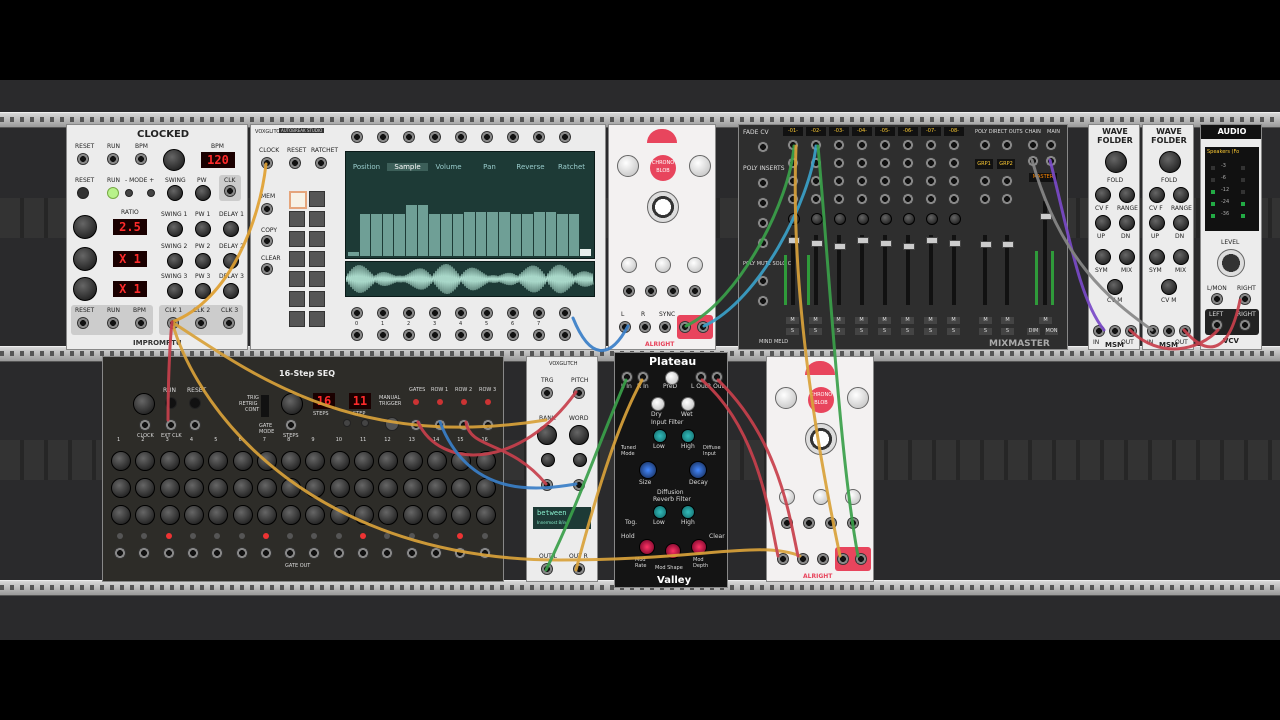  I want to click on output-l-jack, so click(1217, 325).